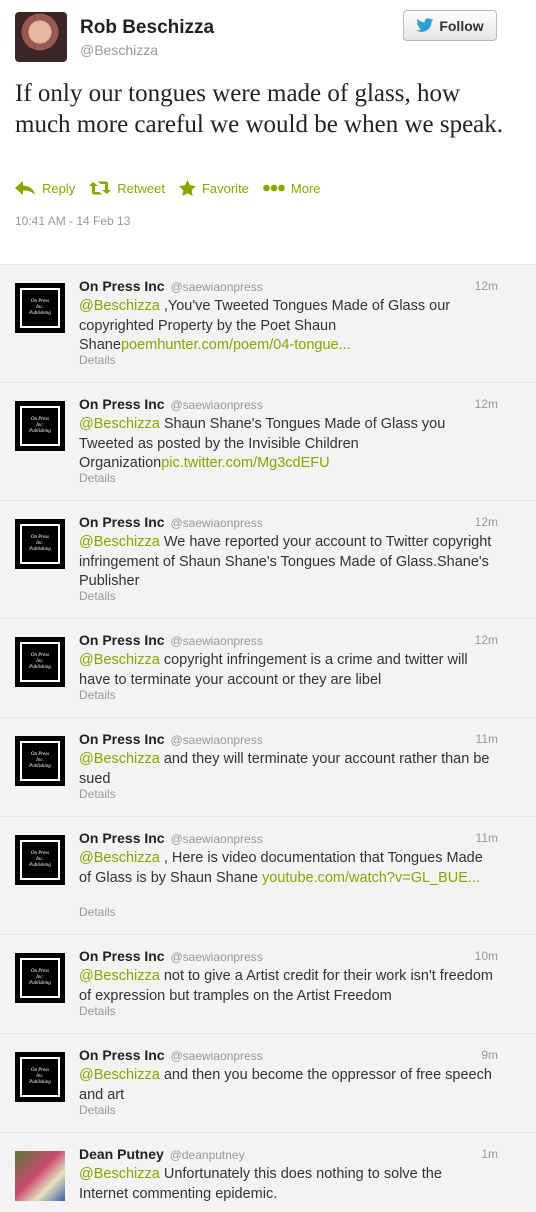 This screenshot has height=1212, width=536. I want to click on reply-url: pic.twitter.com/Mg3cdEFU, so click(245, 463).